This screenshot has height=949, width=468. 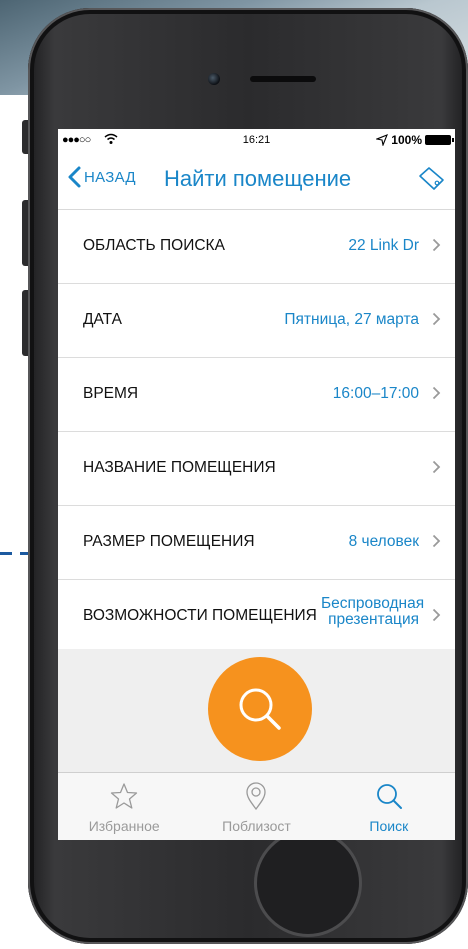 I want to click on chevron-left-icon, so click(x=74, y=177).